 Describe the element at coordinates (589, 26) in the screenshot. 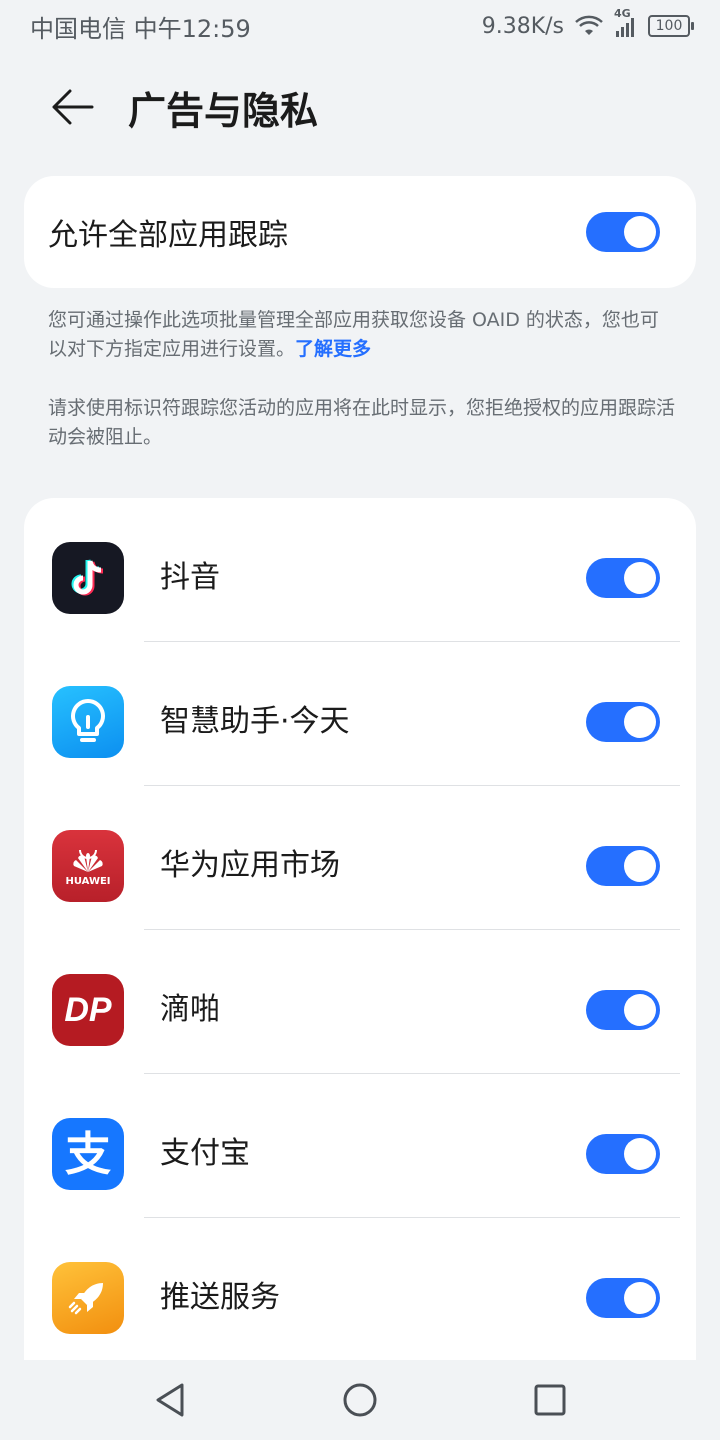

I see `wifi-icon` at that location.